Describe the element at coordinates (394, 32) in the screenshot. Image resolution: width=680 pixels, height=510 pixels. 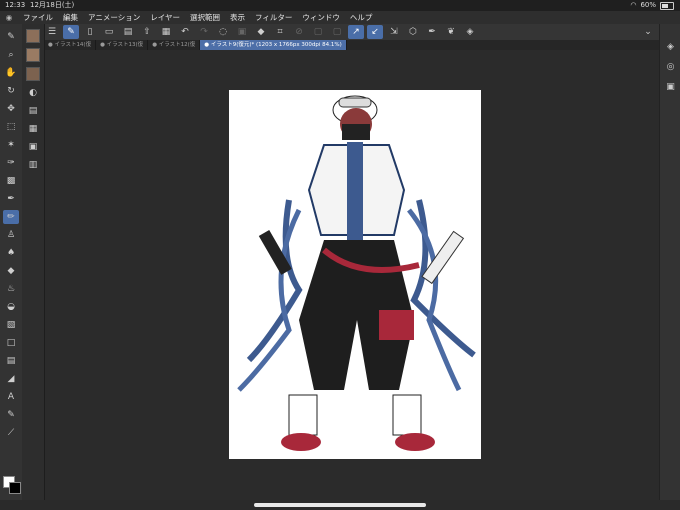
I see `layer-icon: ⇲` at that location.